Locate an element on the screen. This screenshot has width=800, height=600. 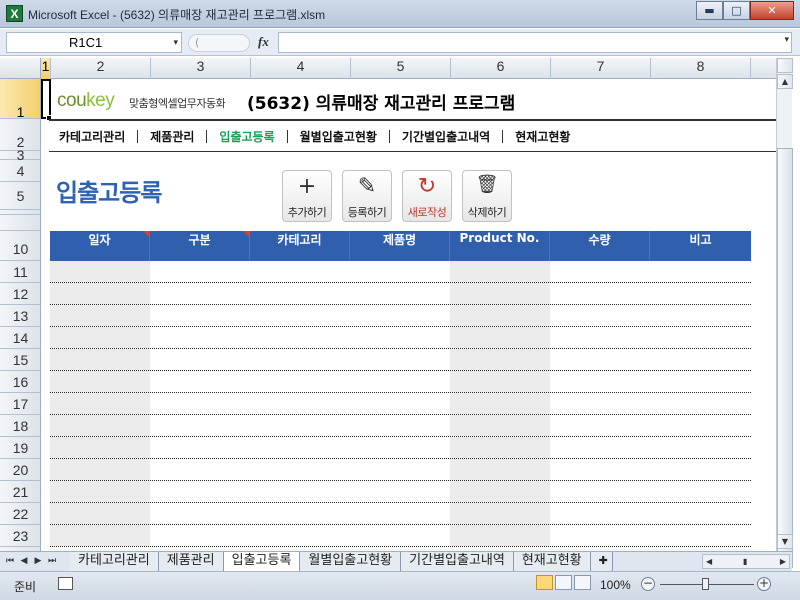
row-header: 14 is located at coordinates (20, 338).